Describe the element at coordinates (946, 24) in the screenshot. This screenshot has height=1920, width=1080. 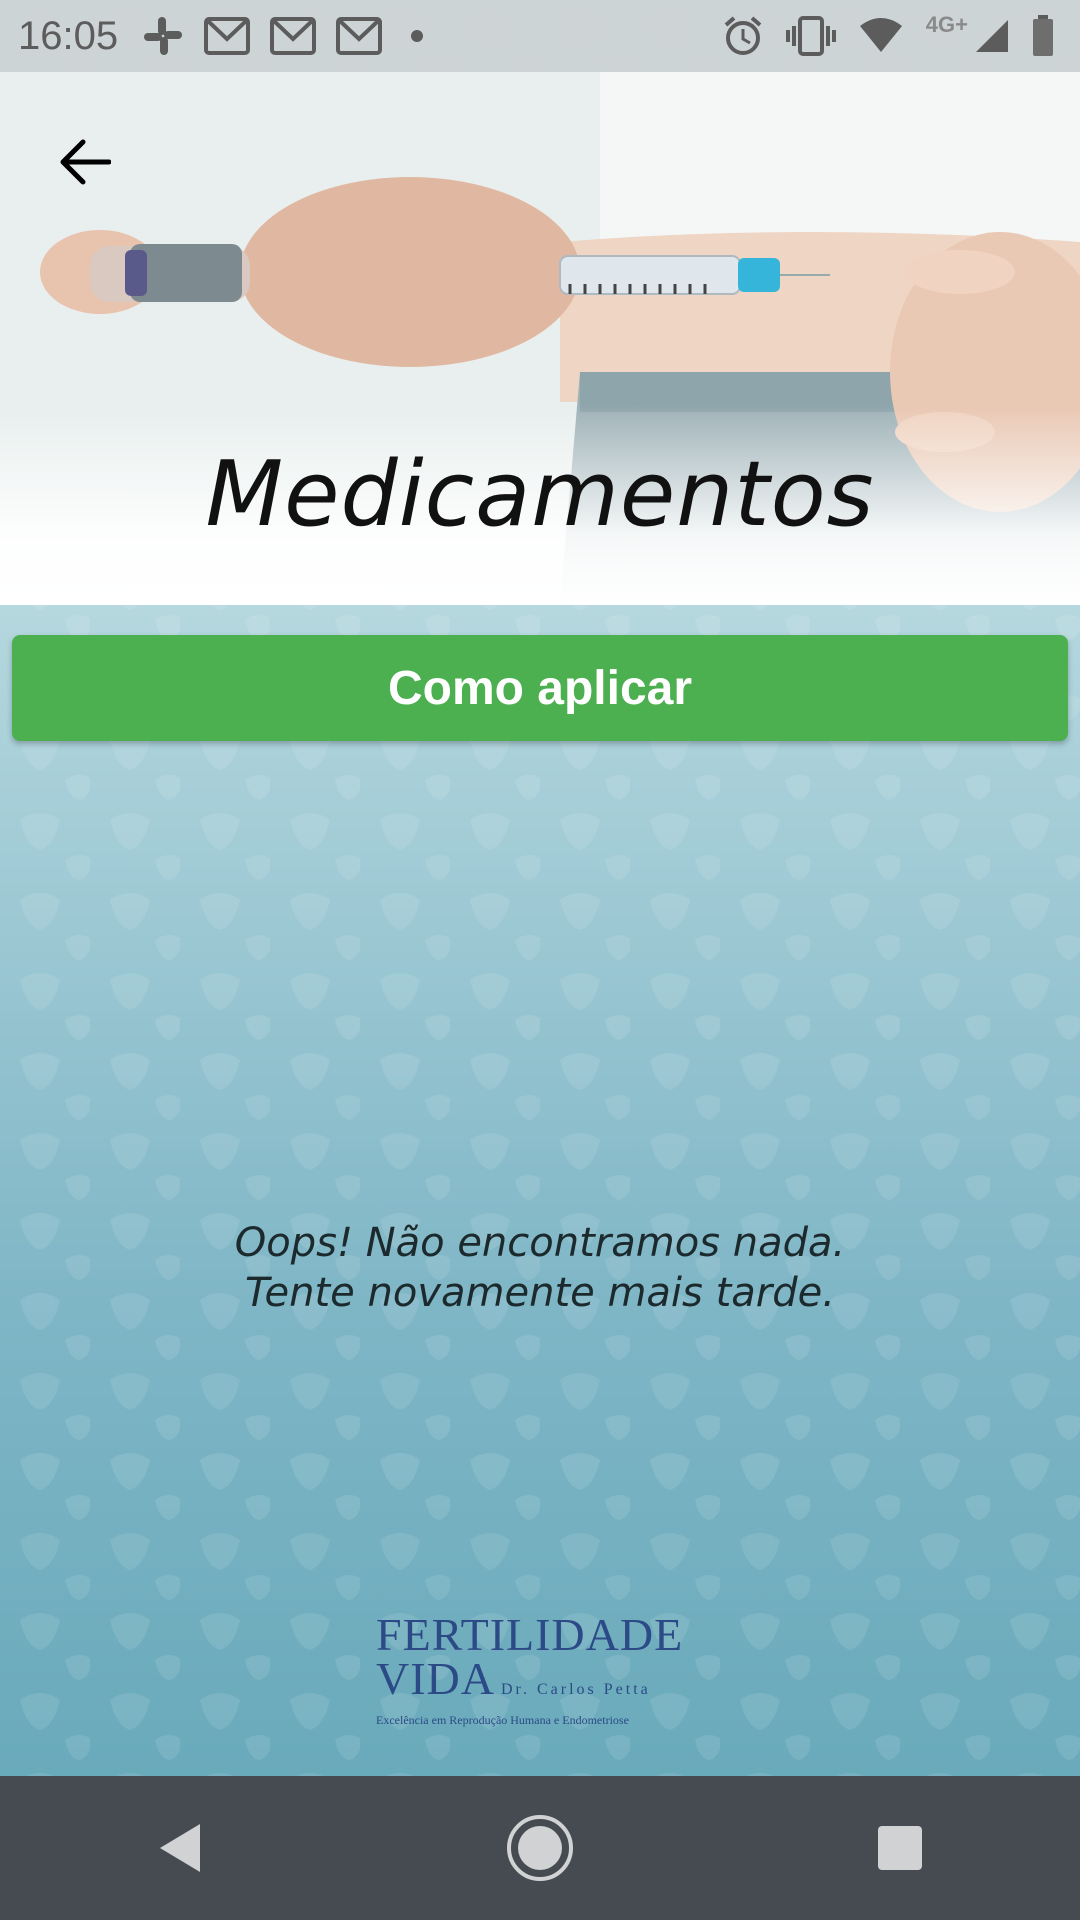
I see `network-label: 4G+` at that location.